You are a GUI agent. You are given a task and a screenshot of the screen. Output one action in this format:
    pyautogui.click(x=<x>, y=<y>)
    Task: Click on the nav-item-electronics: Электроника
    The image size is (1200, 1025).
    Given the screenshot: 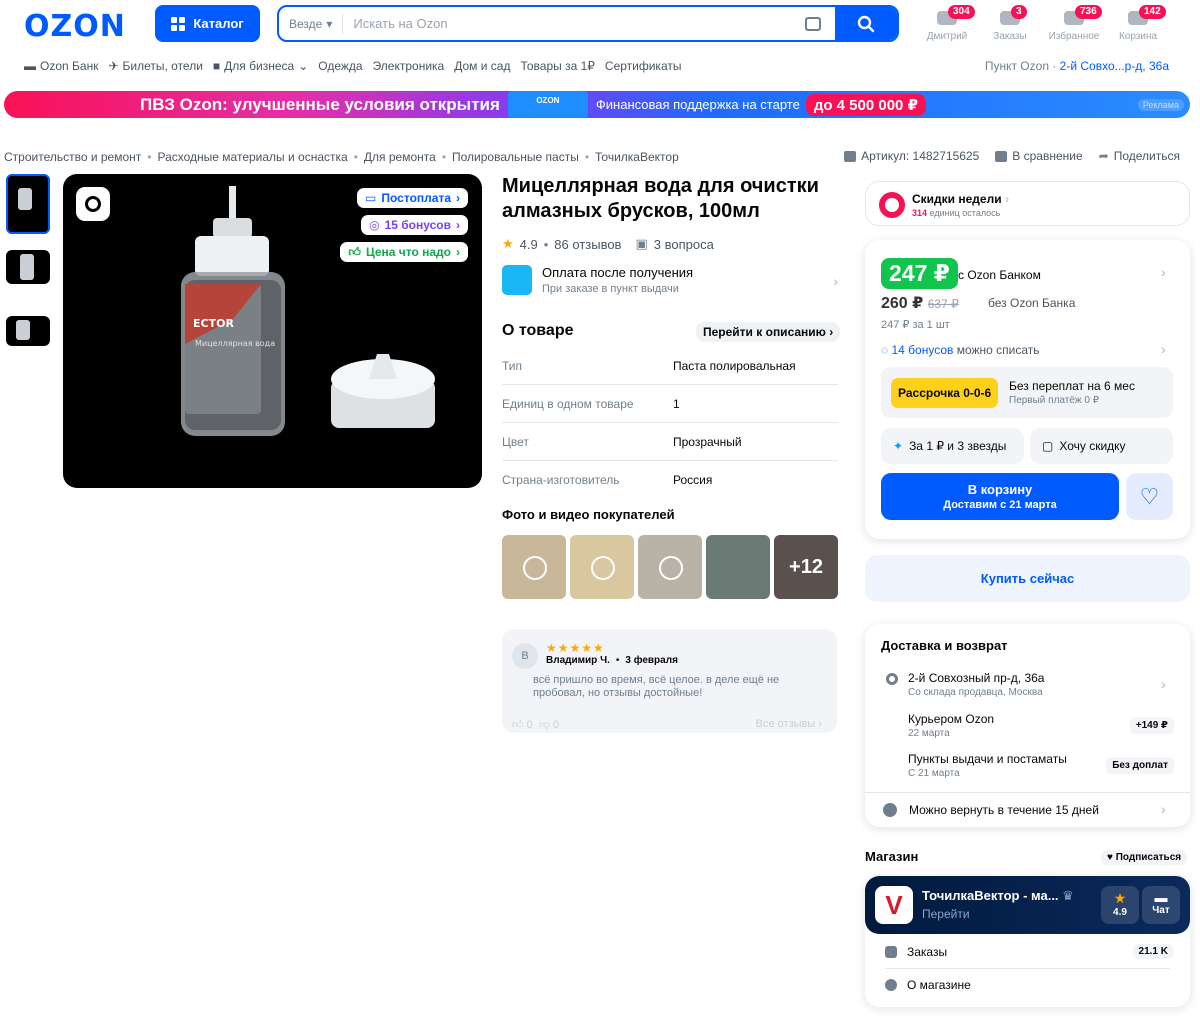 What is the action you would take?
    pyautogui.click(x=409, y=66)
    